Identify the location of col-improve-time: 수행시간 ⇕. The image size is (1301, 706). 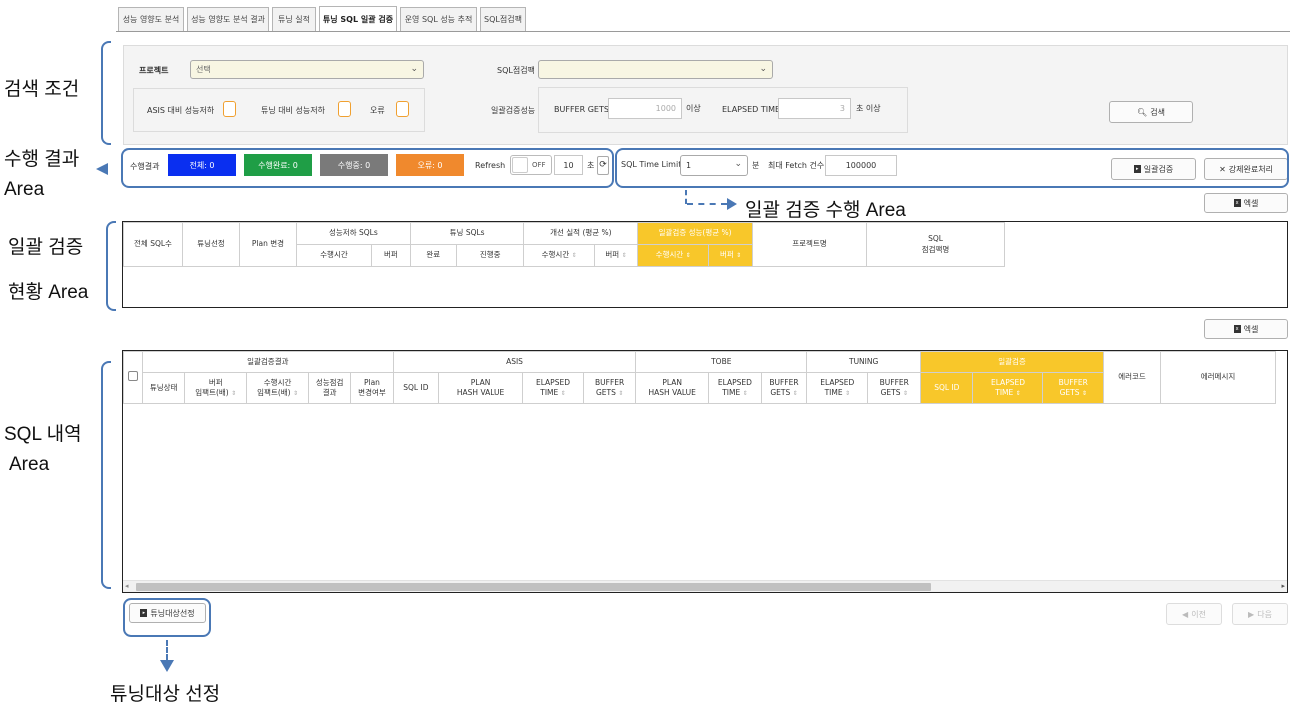
(559, 255).